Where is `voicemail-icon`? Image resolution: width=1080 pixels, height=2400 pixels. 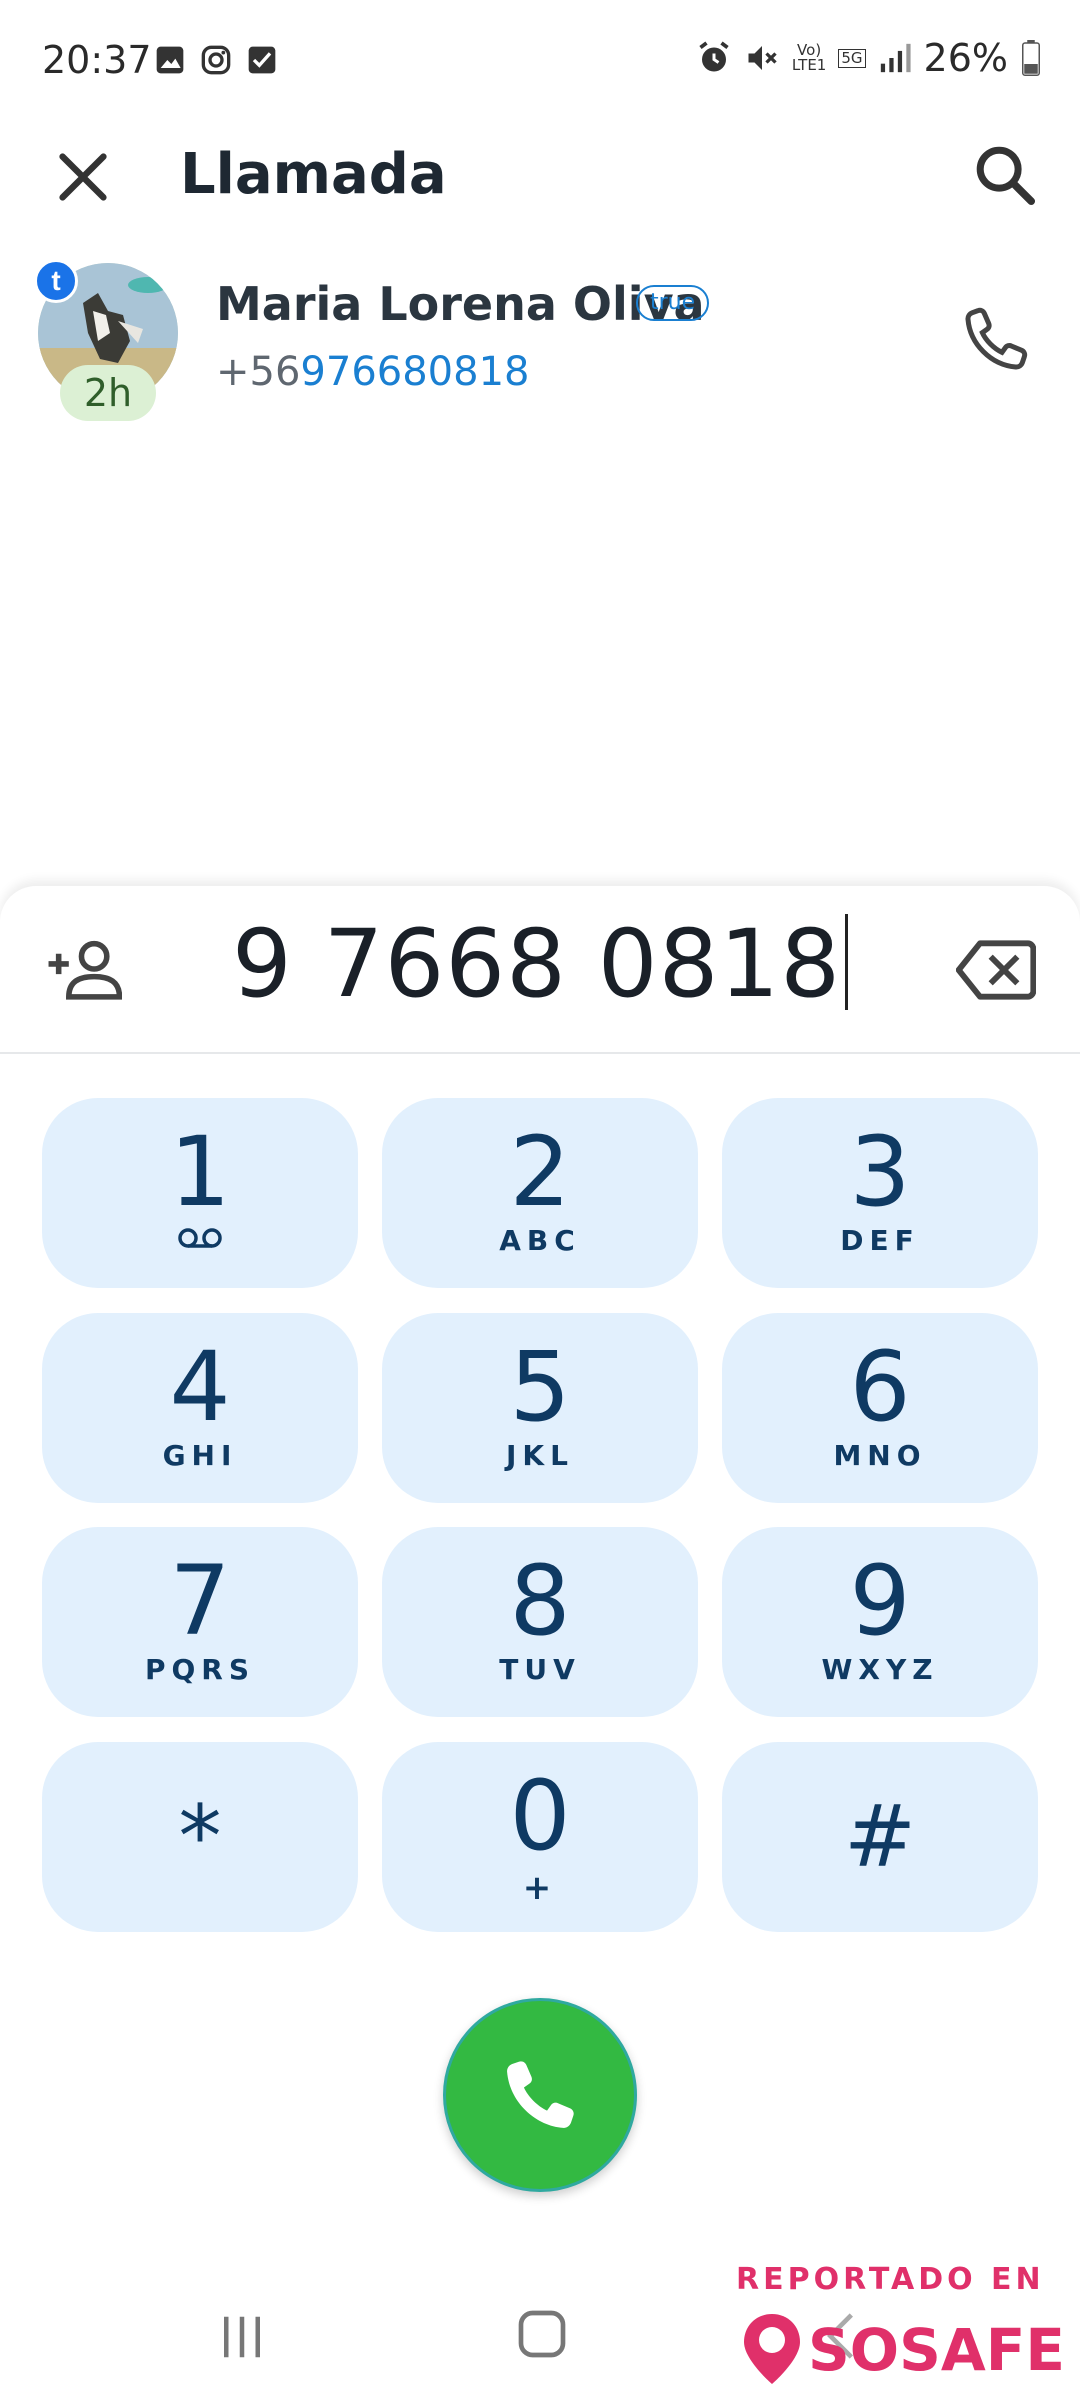
voicemail-icon is located at coordinates (200, 1238).